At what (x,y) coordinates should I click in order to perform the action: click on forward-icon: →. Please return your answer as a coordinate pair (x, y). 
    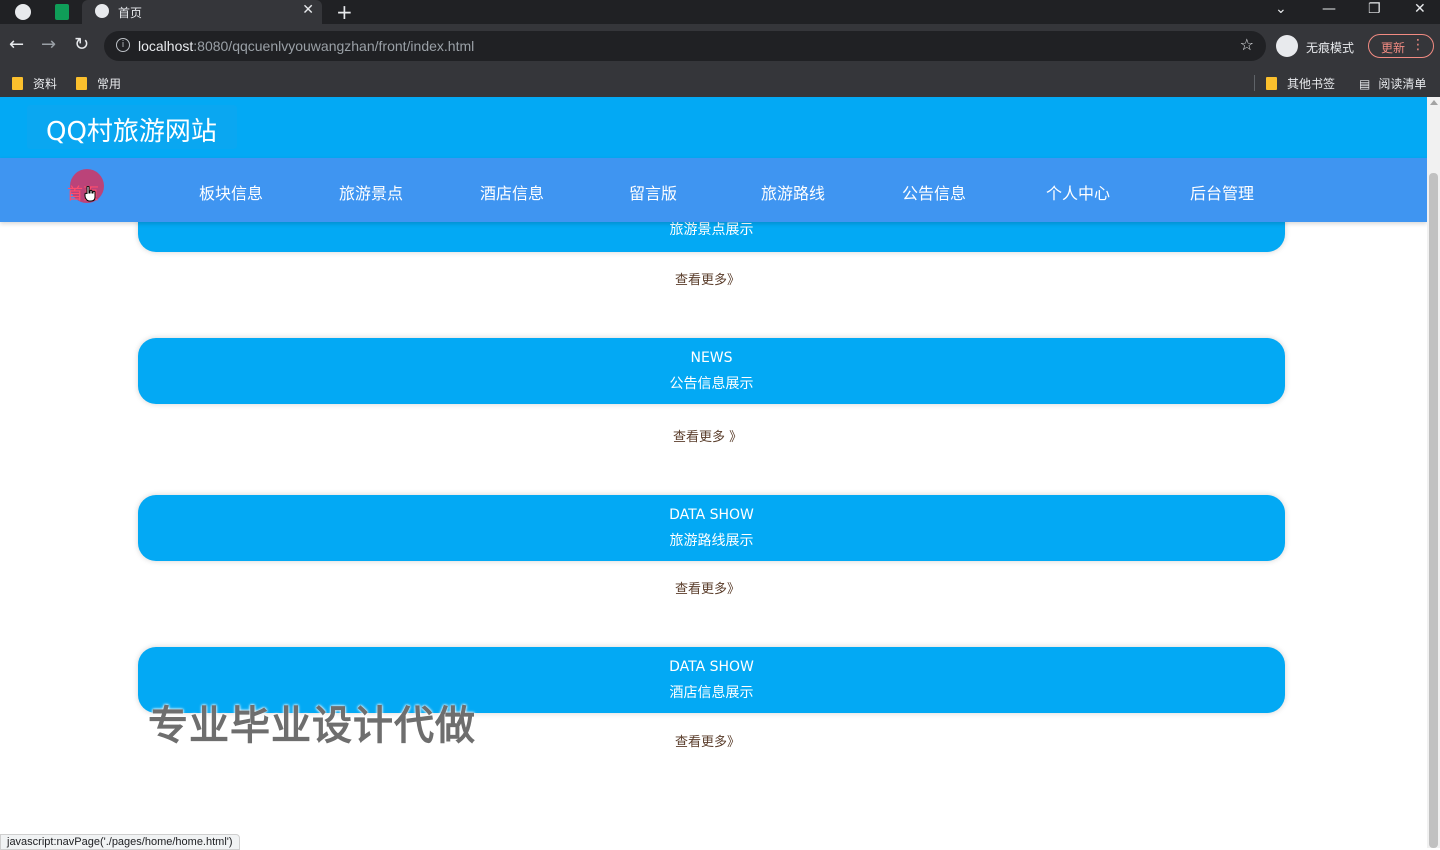
    Looking at the image, I should click on (48, 44).